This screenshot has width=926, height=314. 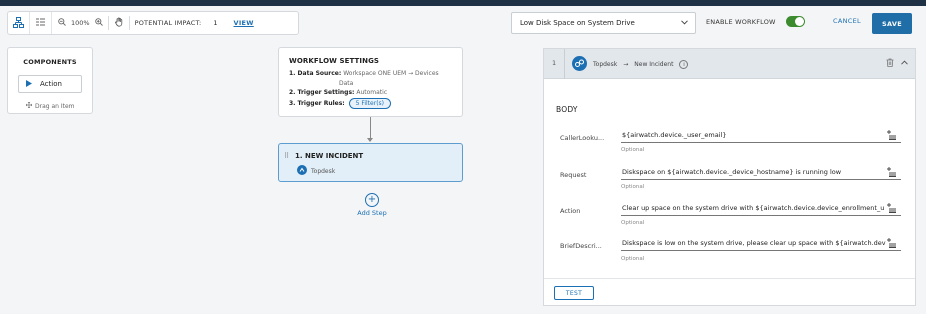 What do you see at coordinates (243, 23) in the screenshot?
I see `view-impact-link: VIEW` at bounding box center [243, 23].